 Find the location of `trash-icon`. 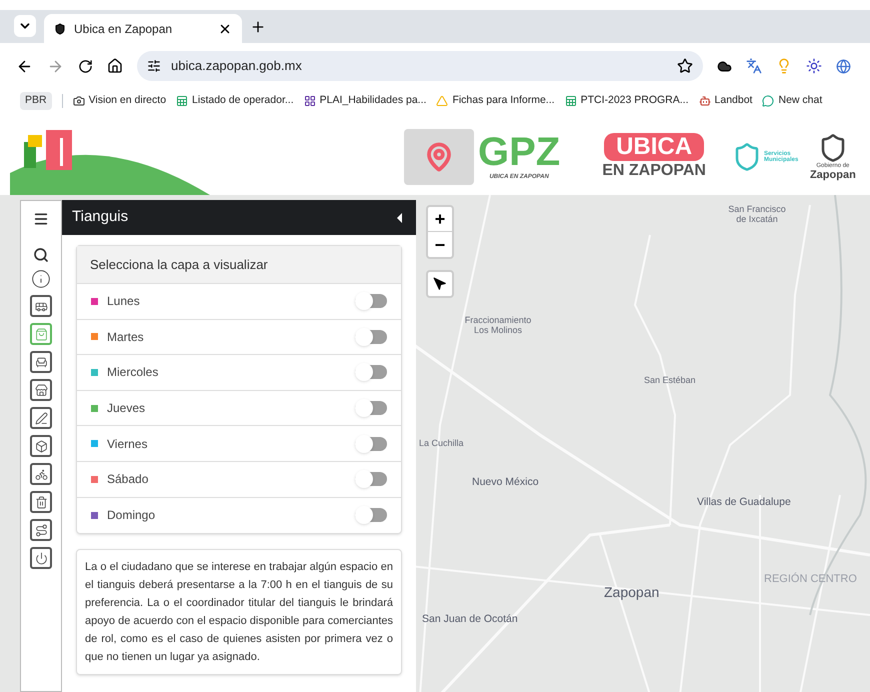

trash-icon is located at coordinates (41, 502).